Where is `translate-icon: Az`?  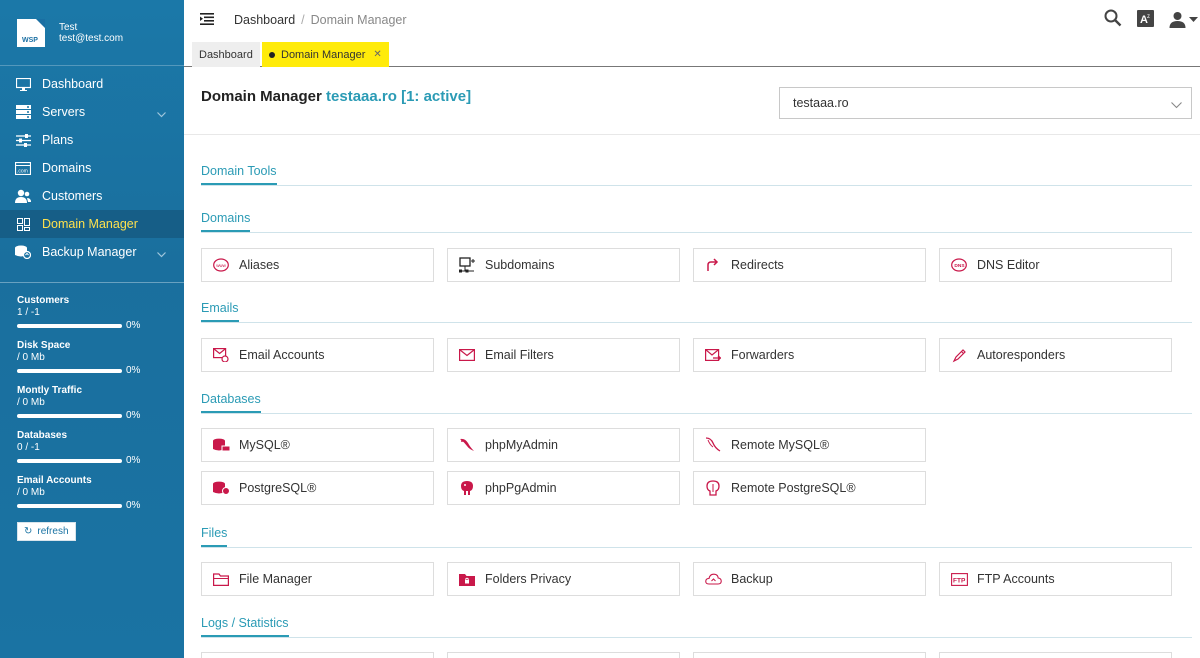
translate-icon: Az is located at coordinates (1145, 19).